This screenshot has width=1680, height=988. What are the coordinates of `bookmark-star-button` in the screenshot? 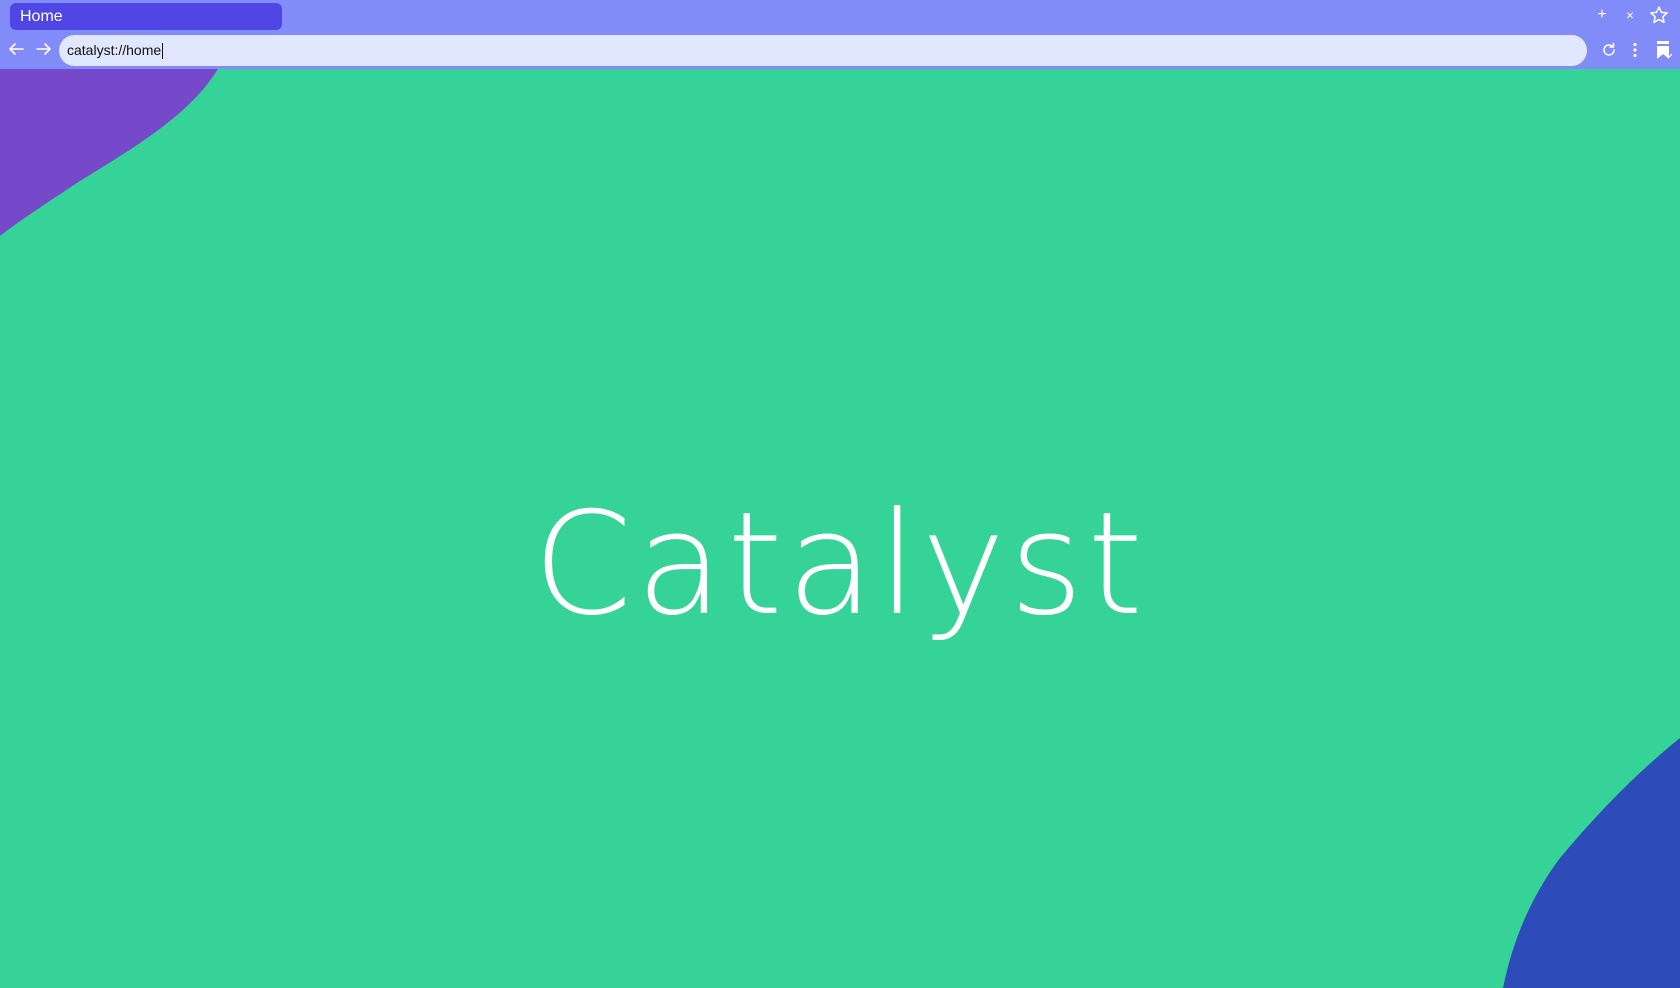 It's located at (1659, 15).